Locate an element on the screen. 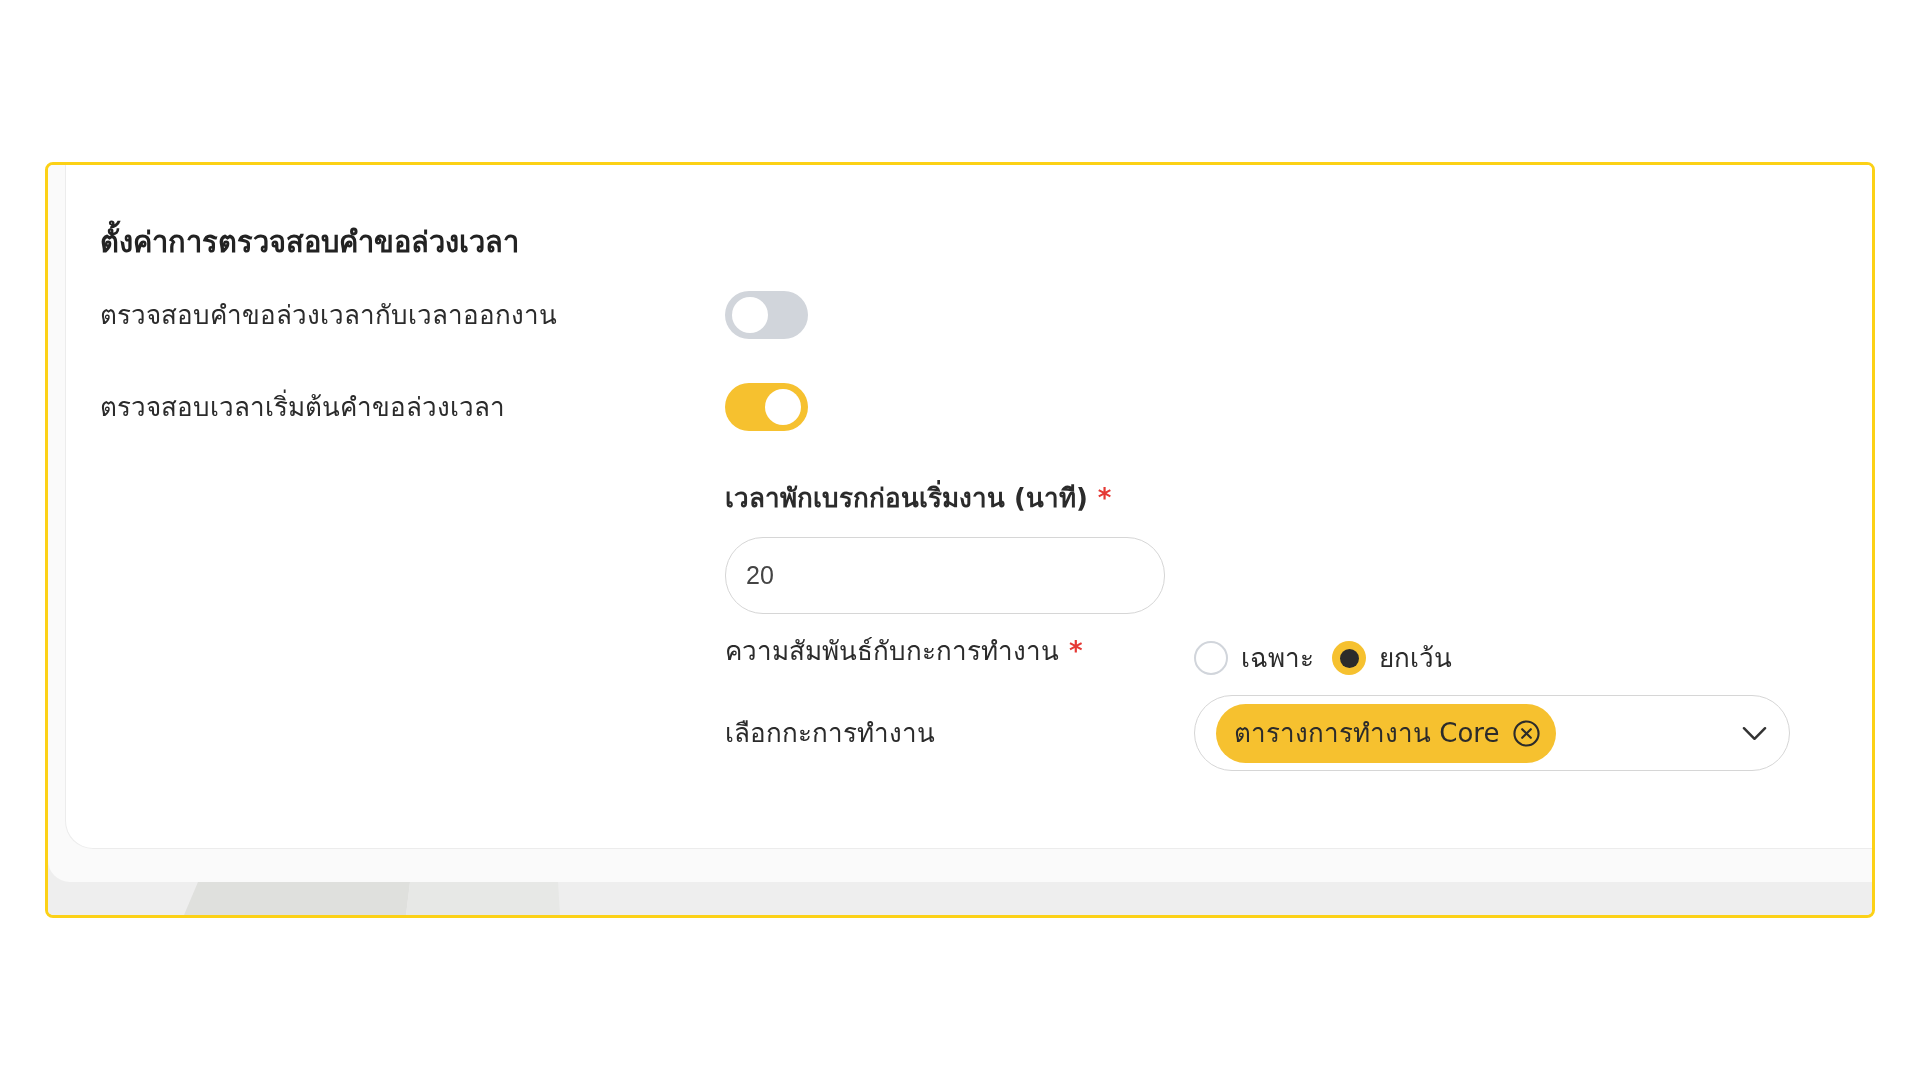 This screenshot has height=1080, width=1920. field-label: ความสัมพันธ์กับกะการทำงาน is located at coordinates (892, 651).